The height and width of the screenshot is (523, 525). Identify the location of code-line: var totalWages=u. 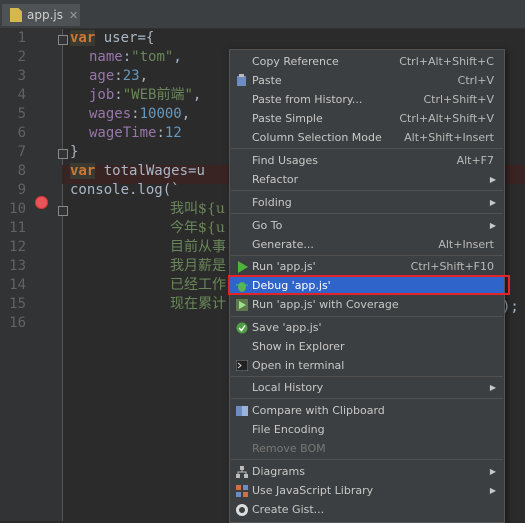
(137, 171).